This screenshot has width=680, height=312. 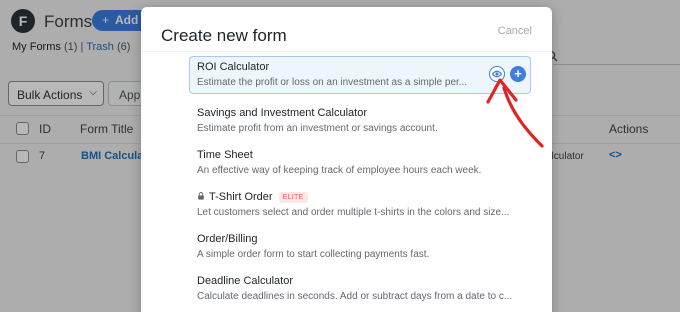 What do you see at coordinates (233, 67) in the screenshot?
I see `template-name: ROI Calculator` at bounding box center [233, 67].